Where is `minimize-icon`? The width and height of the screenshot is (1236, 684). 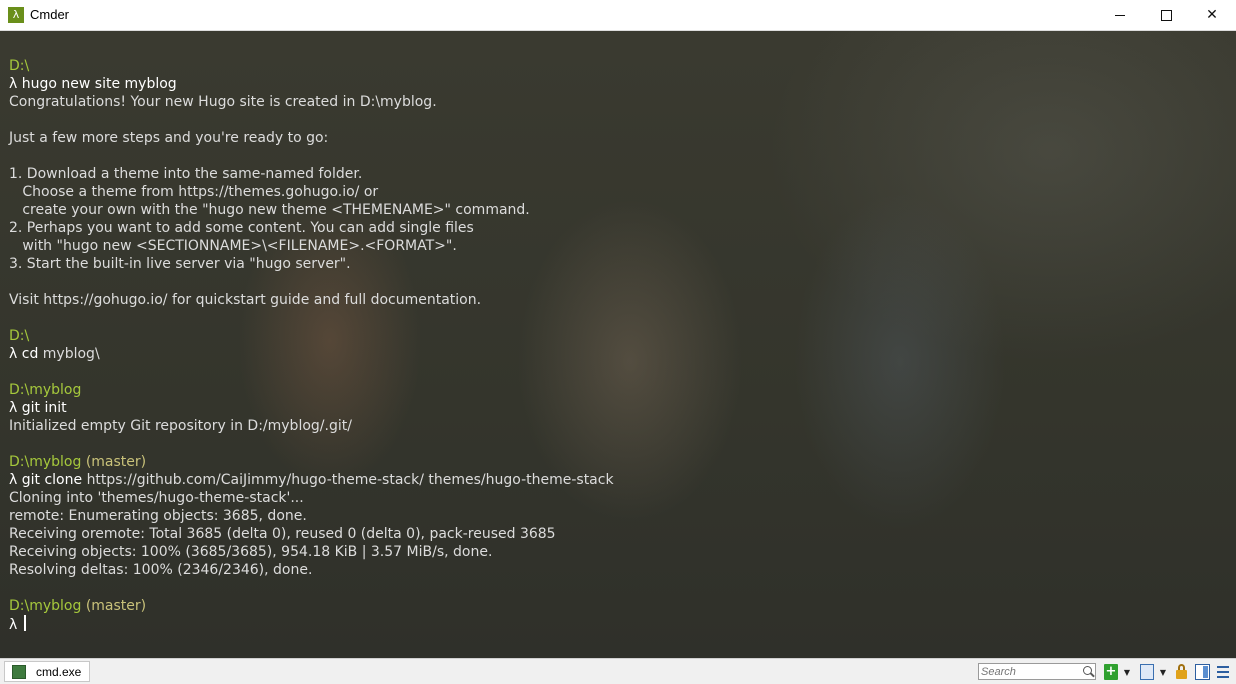 minimize-icon is located at coordinates (1120, 15).